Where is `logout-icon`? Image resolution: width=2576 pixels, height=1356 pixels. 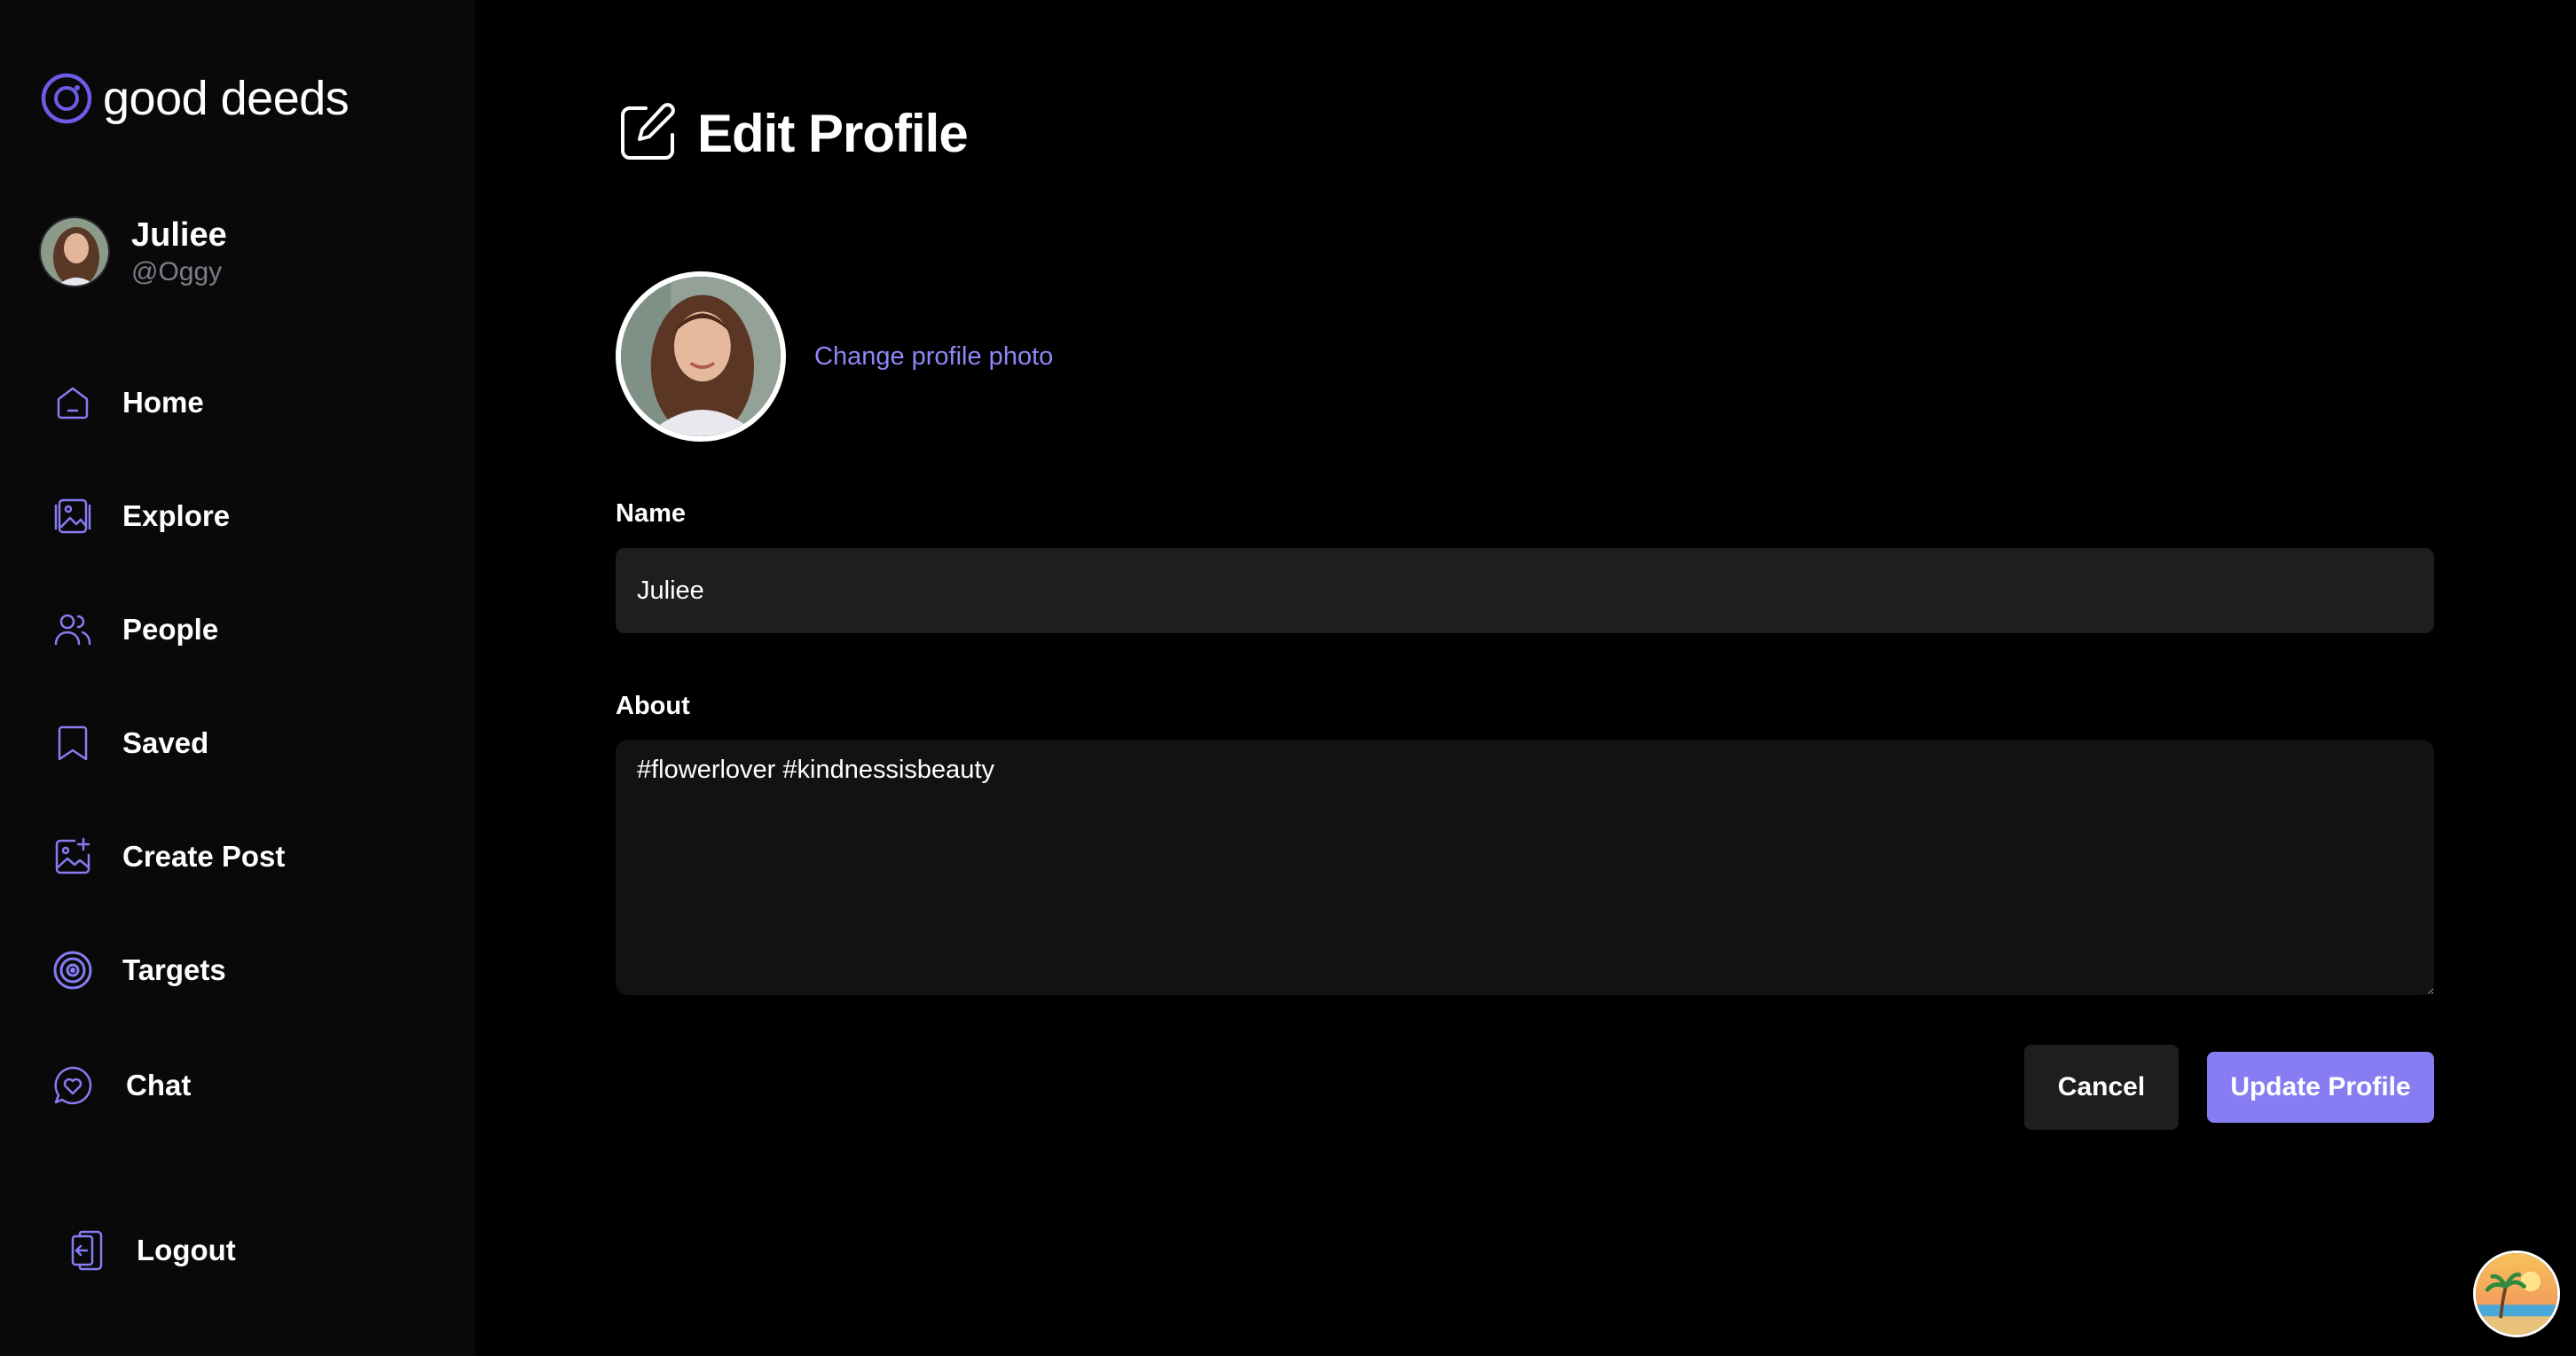 logout-icon is located at coordinates (87, 1250).